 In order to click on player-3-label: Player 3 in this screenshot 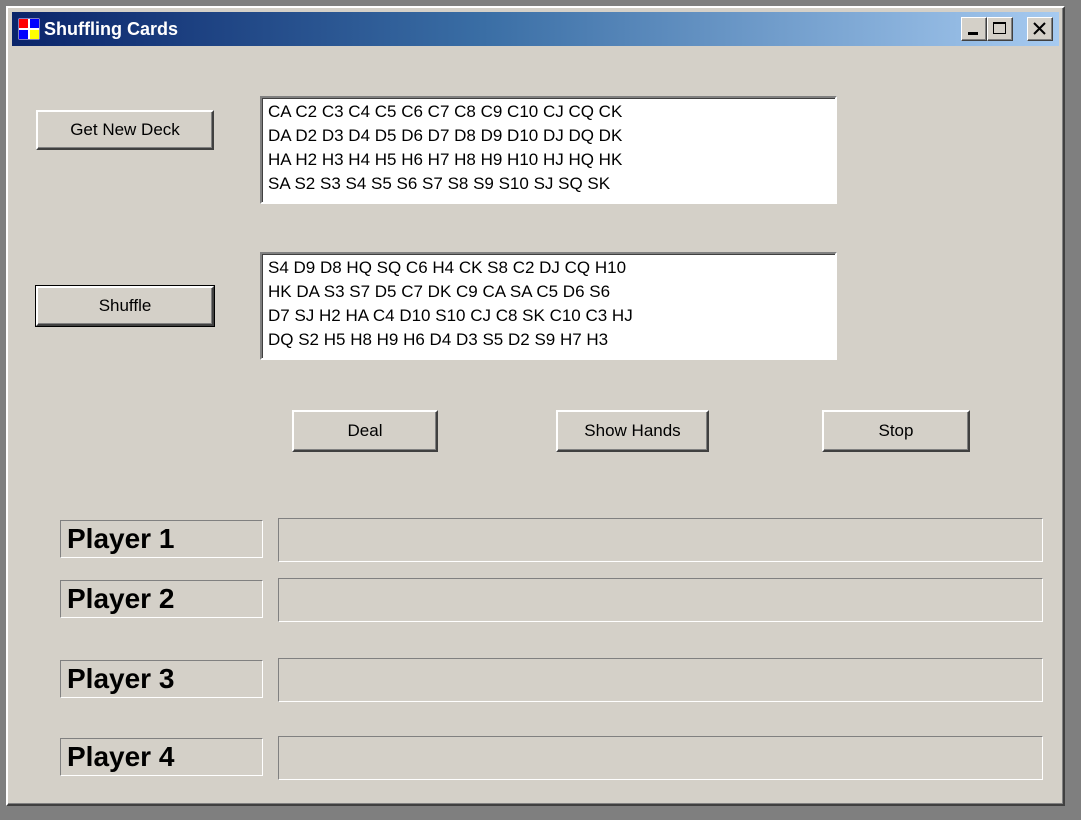, I will do `click(161, 679)`.